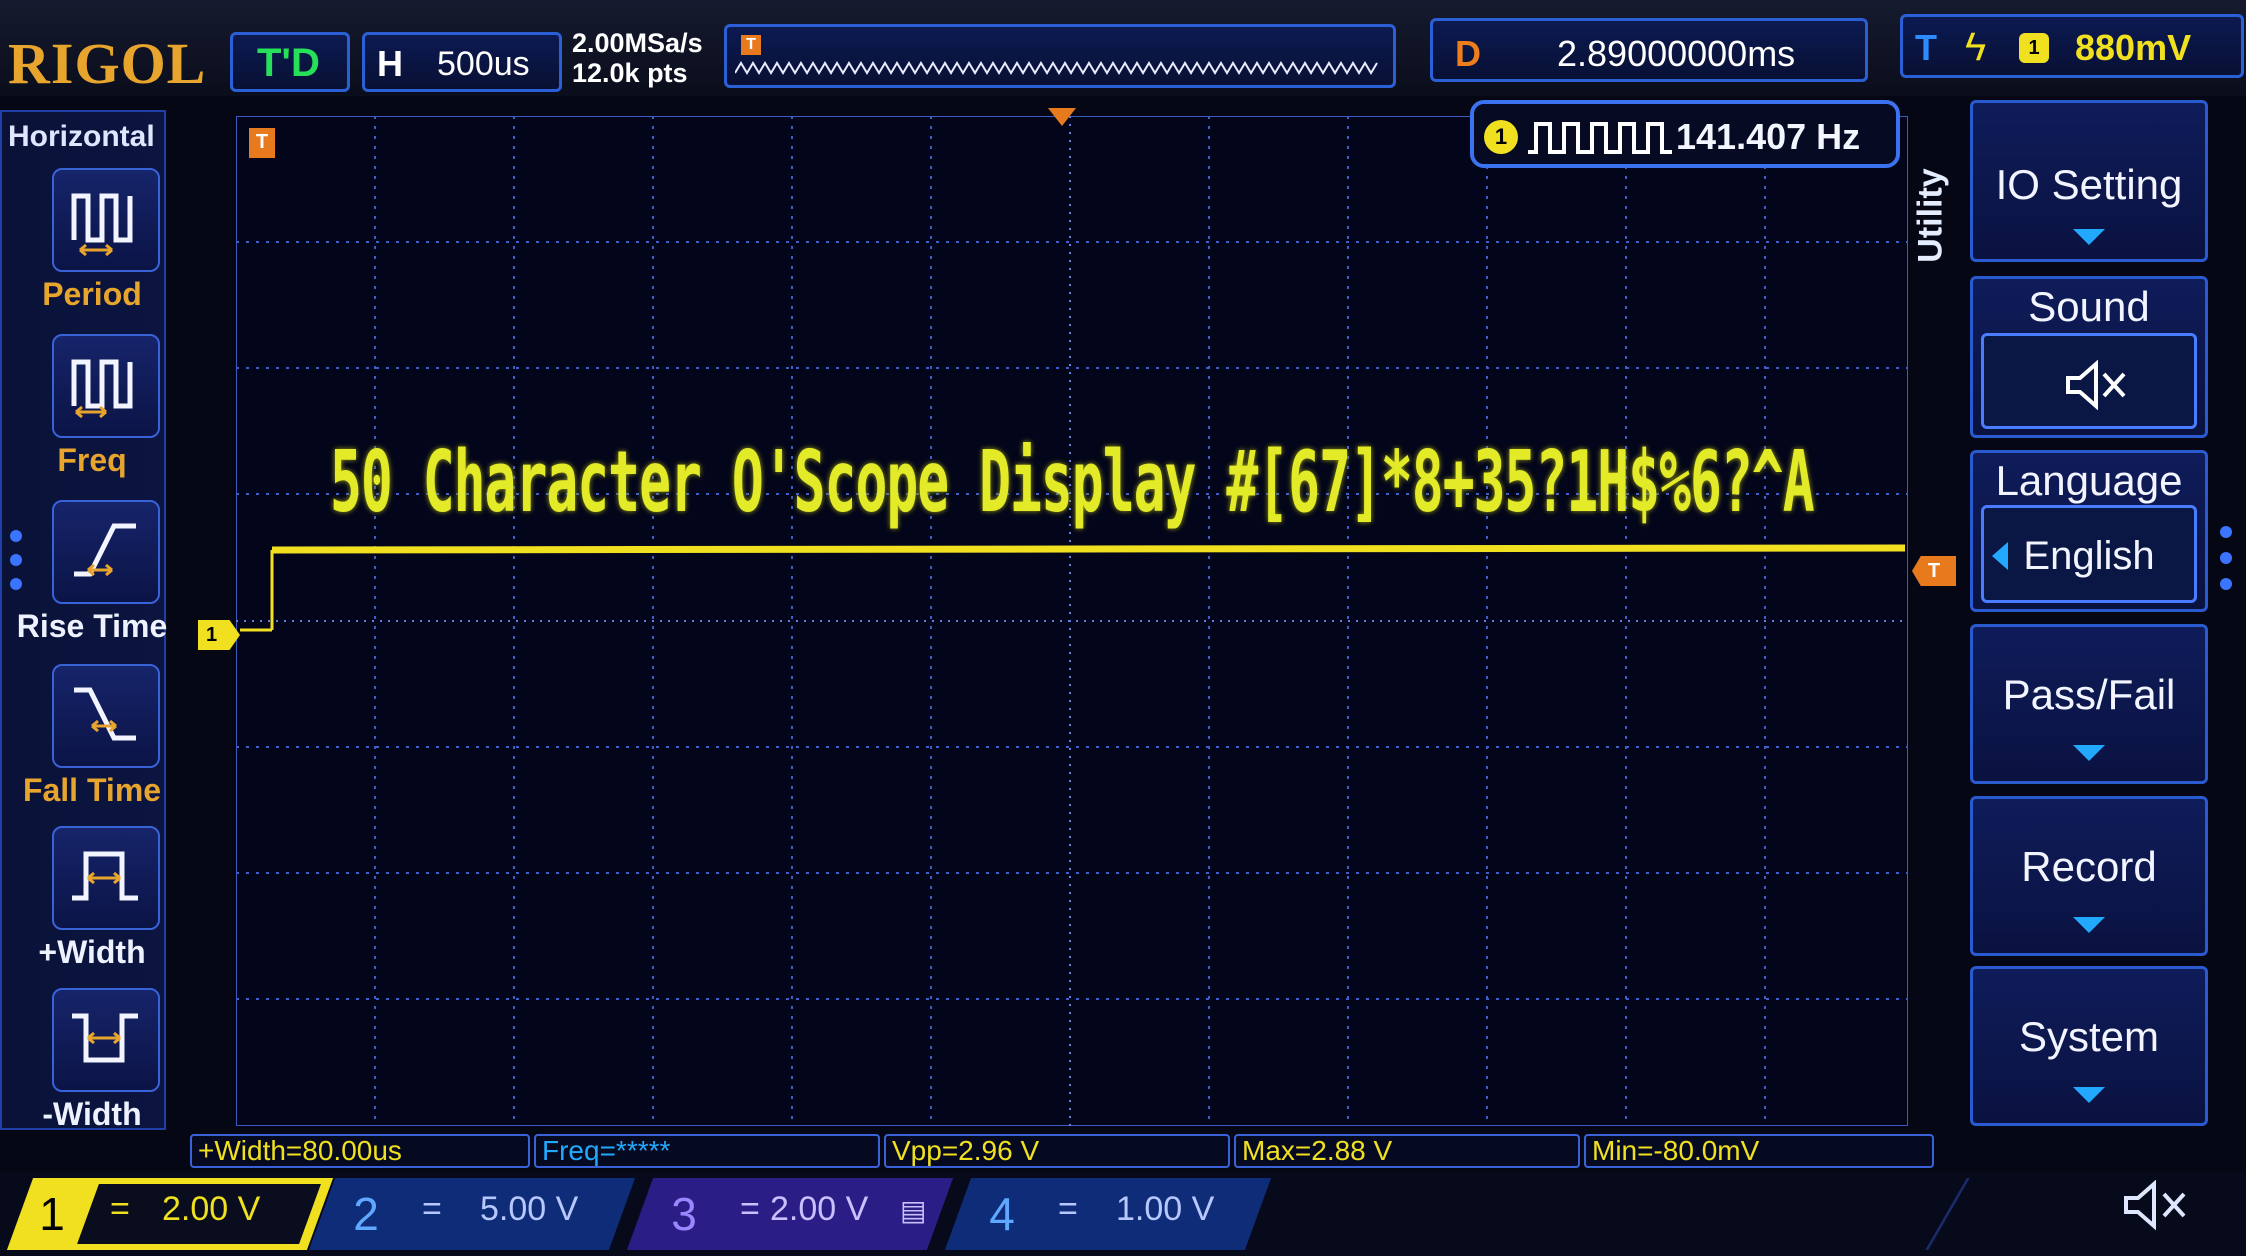 The height and width of the screenshot is (1256, 2246). Describe the element at coordinates (106, 386) in the screenshot. I see `freq-icon` at that location.